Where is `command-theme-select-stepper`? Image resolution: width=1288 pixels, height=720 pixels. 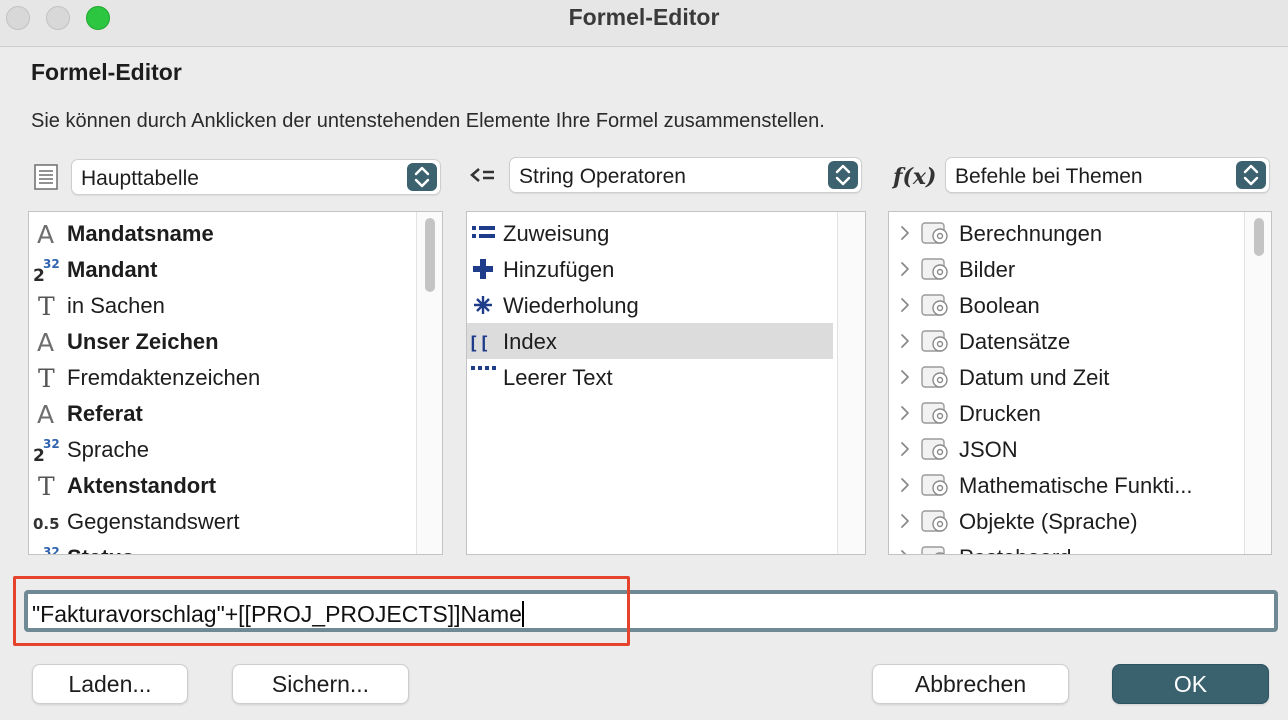
command-theme-select-stepper is located at coordinates (1251, 175).